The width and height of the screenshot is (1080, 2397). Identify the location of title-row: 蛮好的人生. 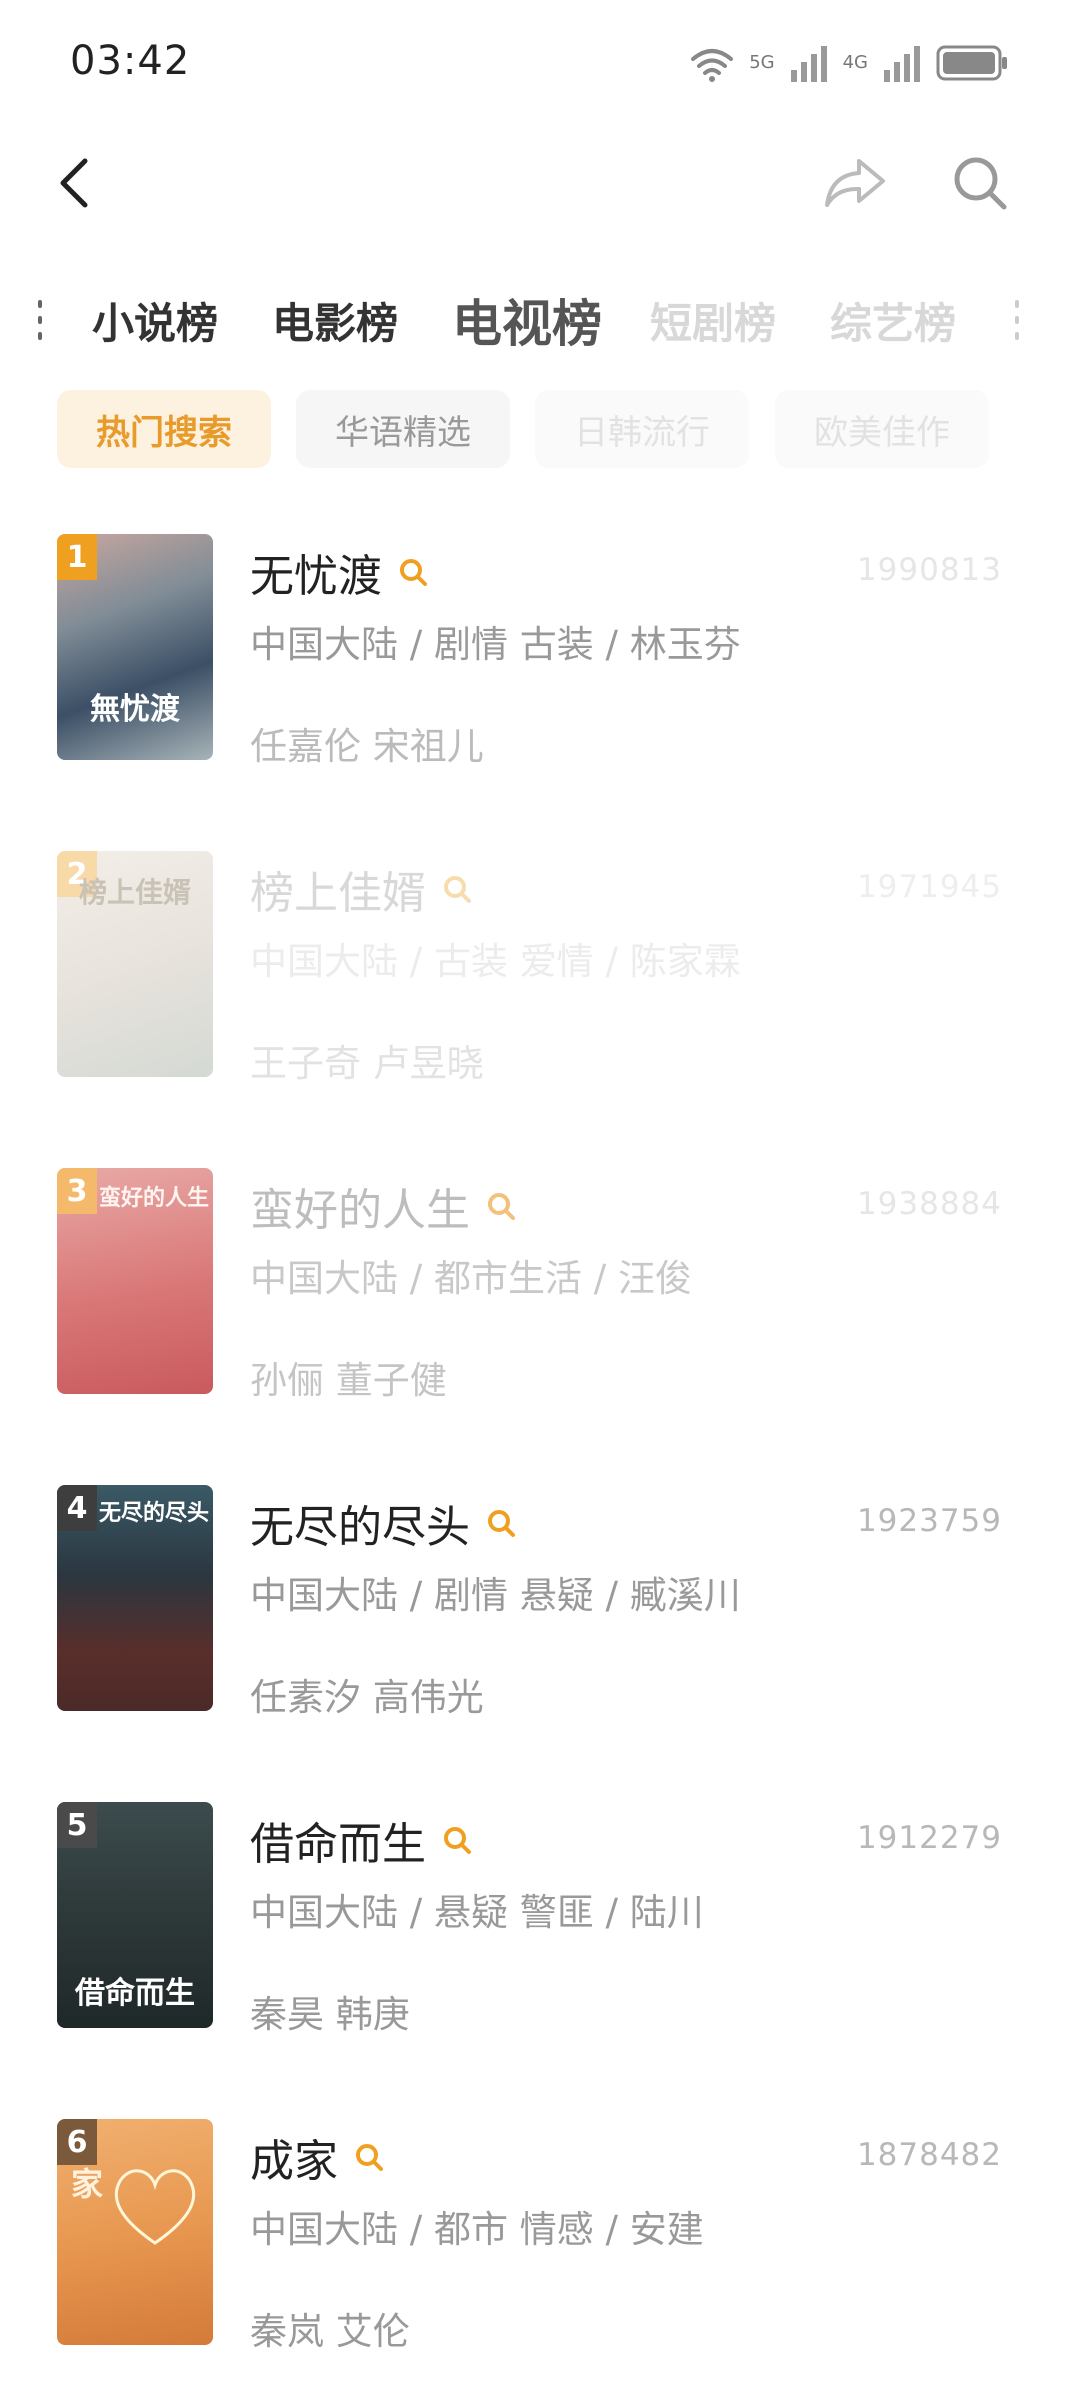
(383, 1206).